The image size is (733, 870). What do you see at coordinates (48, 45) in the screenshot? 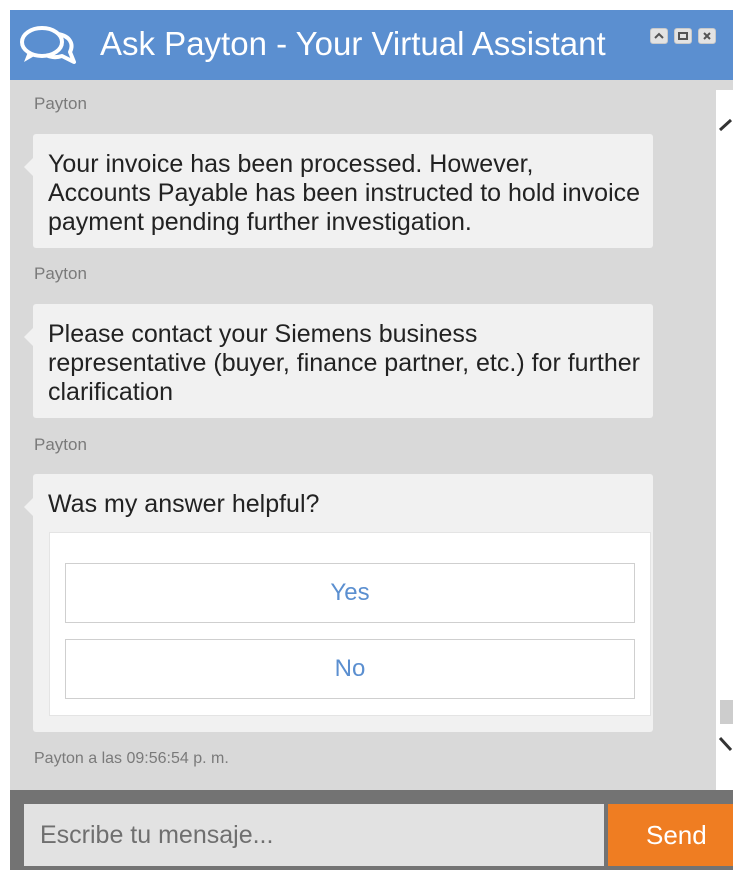
I see `chat-bubbles-icon` at bounding box center [48, 45].